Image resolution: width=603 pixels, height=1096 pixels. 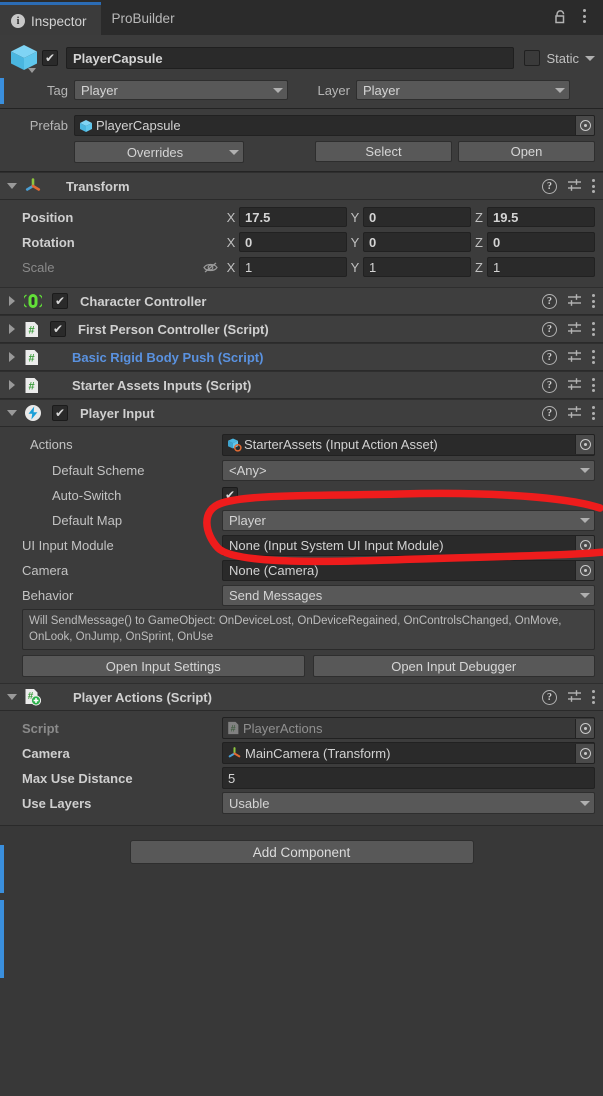 What do you see at coordinates (301, 186) in the screenshot?
I see `component-header-transform: Transform ?` at bounding box center [301, 186].